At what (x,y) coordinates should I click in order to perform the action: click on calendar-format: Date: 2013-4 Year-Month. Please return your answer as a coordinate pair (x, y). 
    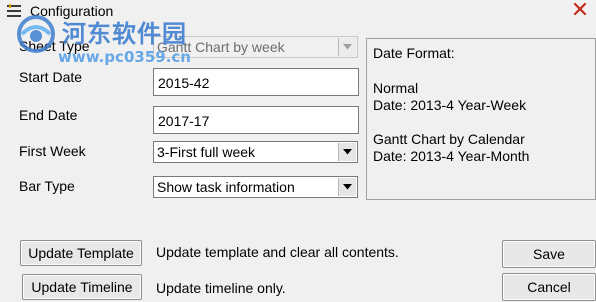
    Looking at the image, I should click on (451, 156).